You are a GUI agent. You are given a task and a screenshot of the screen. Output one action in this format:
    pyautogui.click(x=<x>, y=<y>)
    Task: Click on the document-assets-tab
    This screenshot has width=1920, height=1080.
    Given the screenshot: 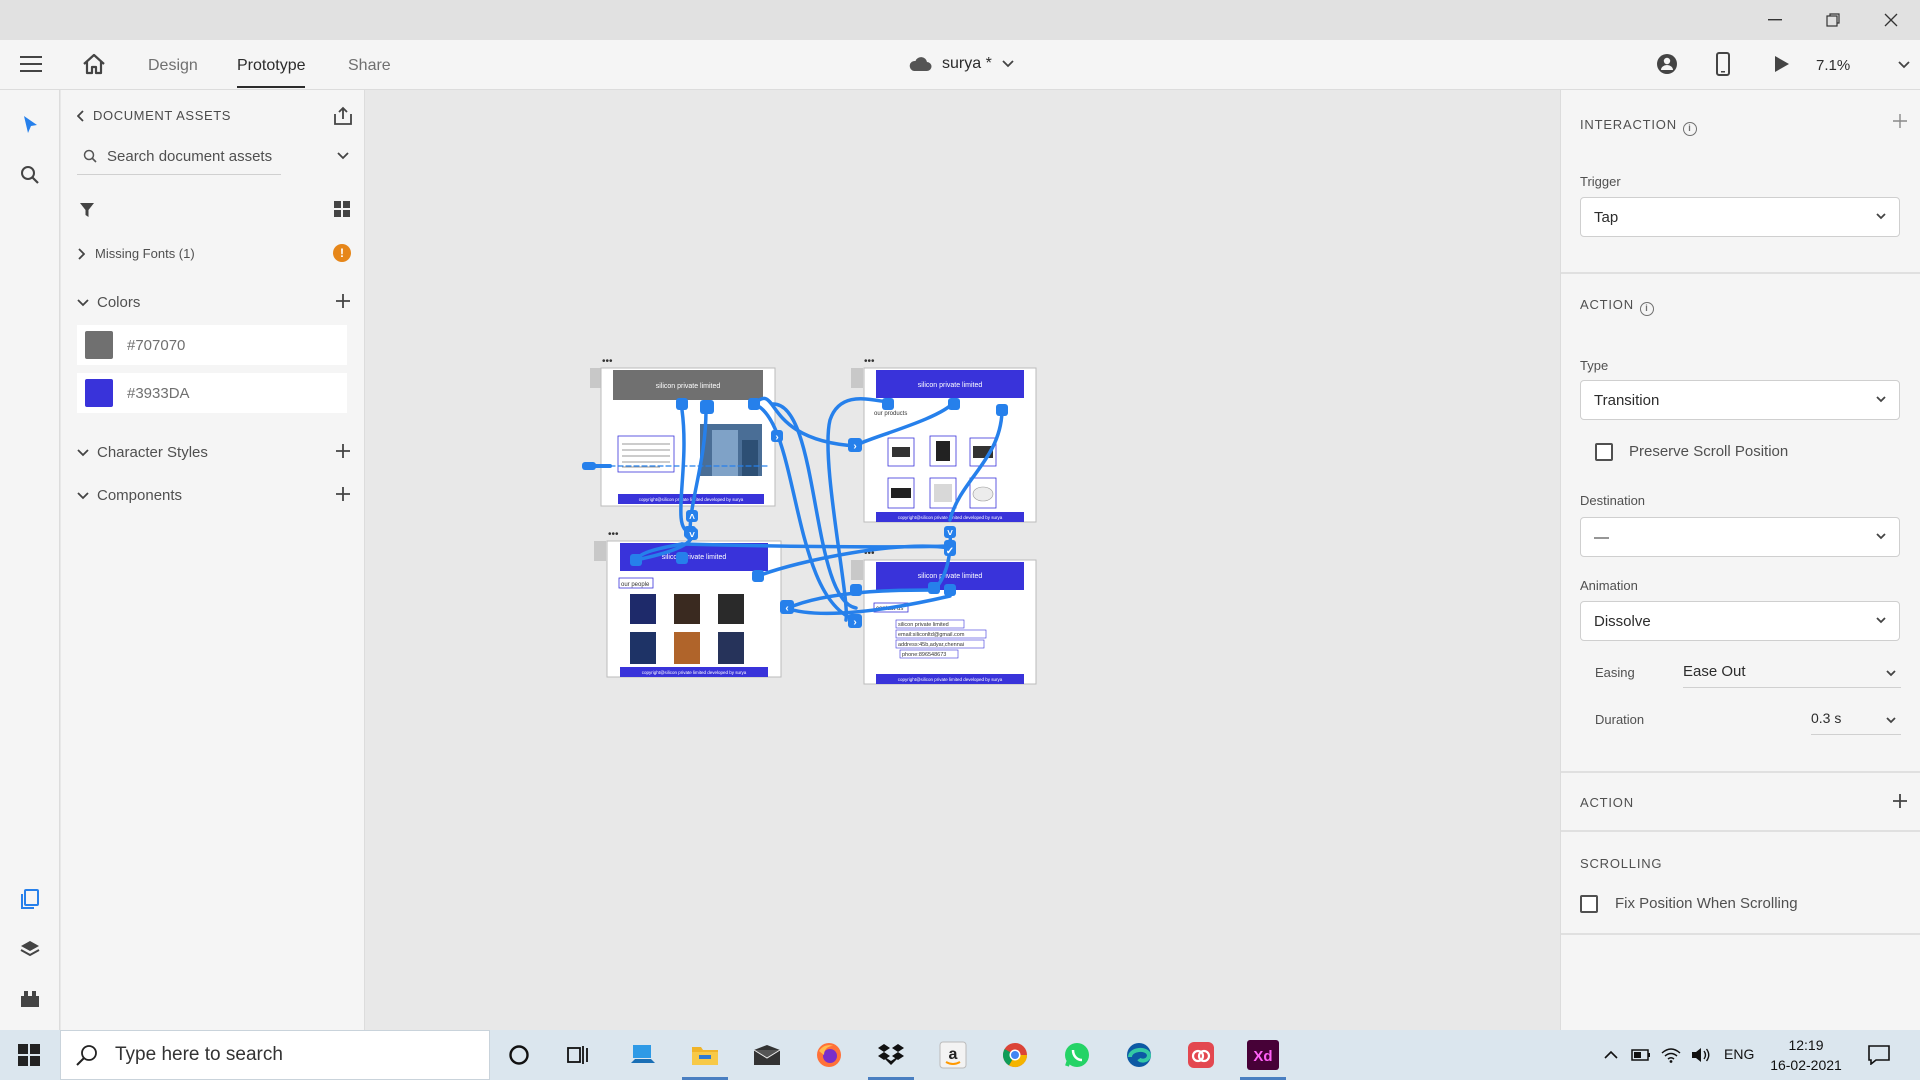 What is the action you would take?
    pyautogui.click(x=30, y=899)
    